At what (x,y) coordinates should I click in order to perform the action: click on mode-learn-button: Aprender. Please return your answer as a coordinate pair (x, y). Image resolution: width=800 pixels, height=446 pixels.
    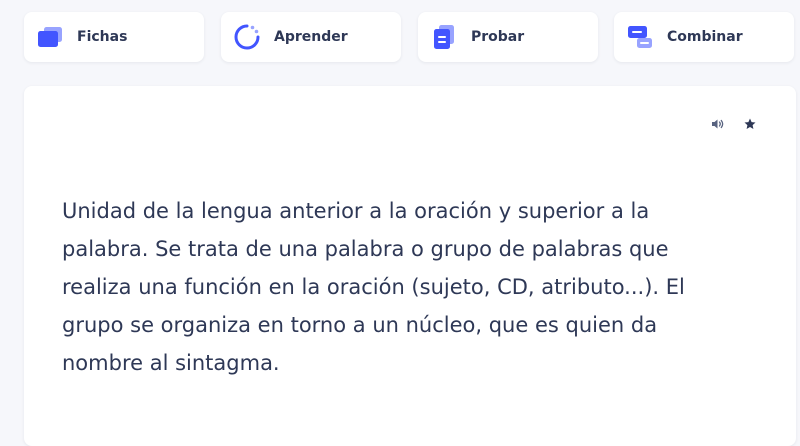
    Looking at the image, I should click on (311, 37).